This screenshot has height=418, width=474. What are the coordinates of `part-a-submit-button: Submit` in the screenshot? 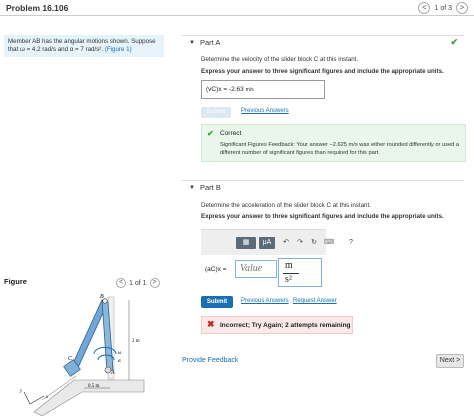 It's located at (216, 112).